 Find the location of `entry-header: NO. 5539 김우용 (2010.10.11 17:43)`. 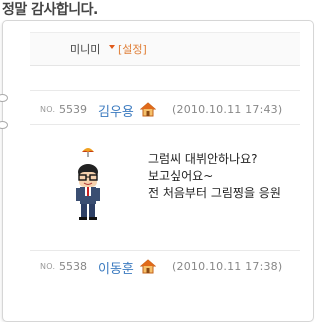

entry-header: NO. 5539 김우용 (2010.10.11 17:43) is located at coordinates (170, 110).